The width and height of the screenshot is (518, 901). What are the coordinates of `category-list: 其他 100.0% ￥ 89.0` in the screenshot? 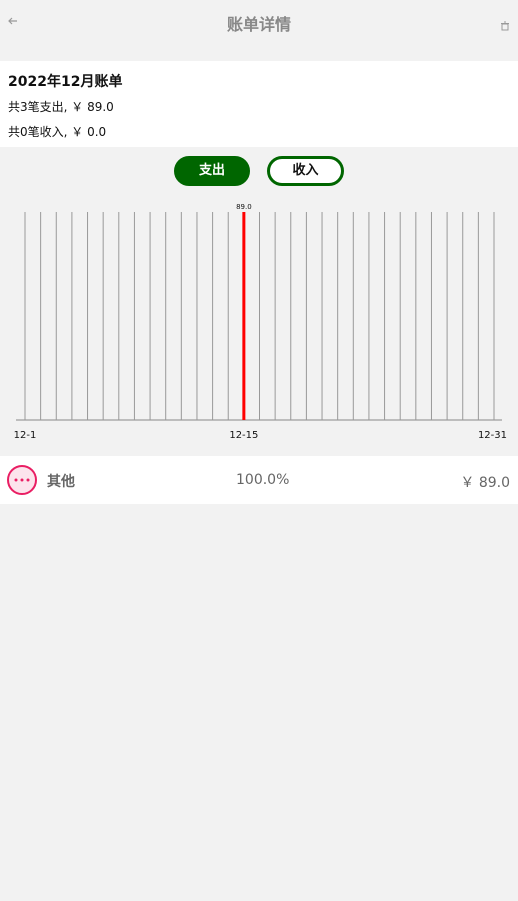 It's located at (259, 480).